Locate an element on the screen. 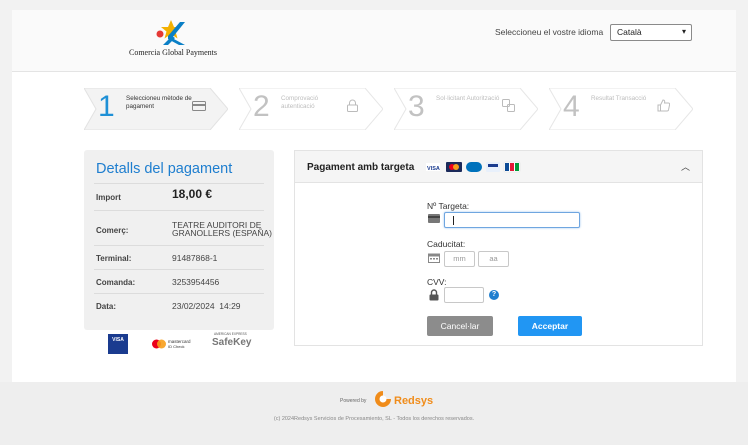 The height and width of the screenshot is (445, 748). detail-label: Data: is located at coordinates (106, 306).